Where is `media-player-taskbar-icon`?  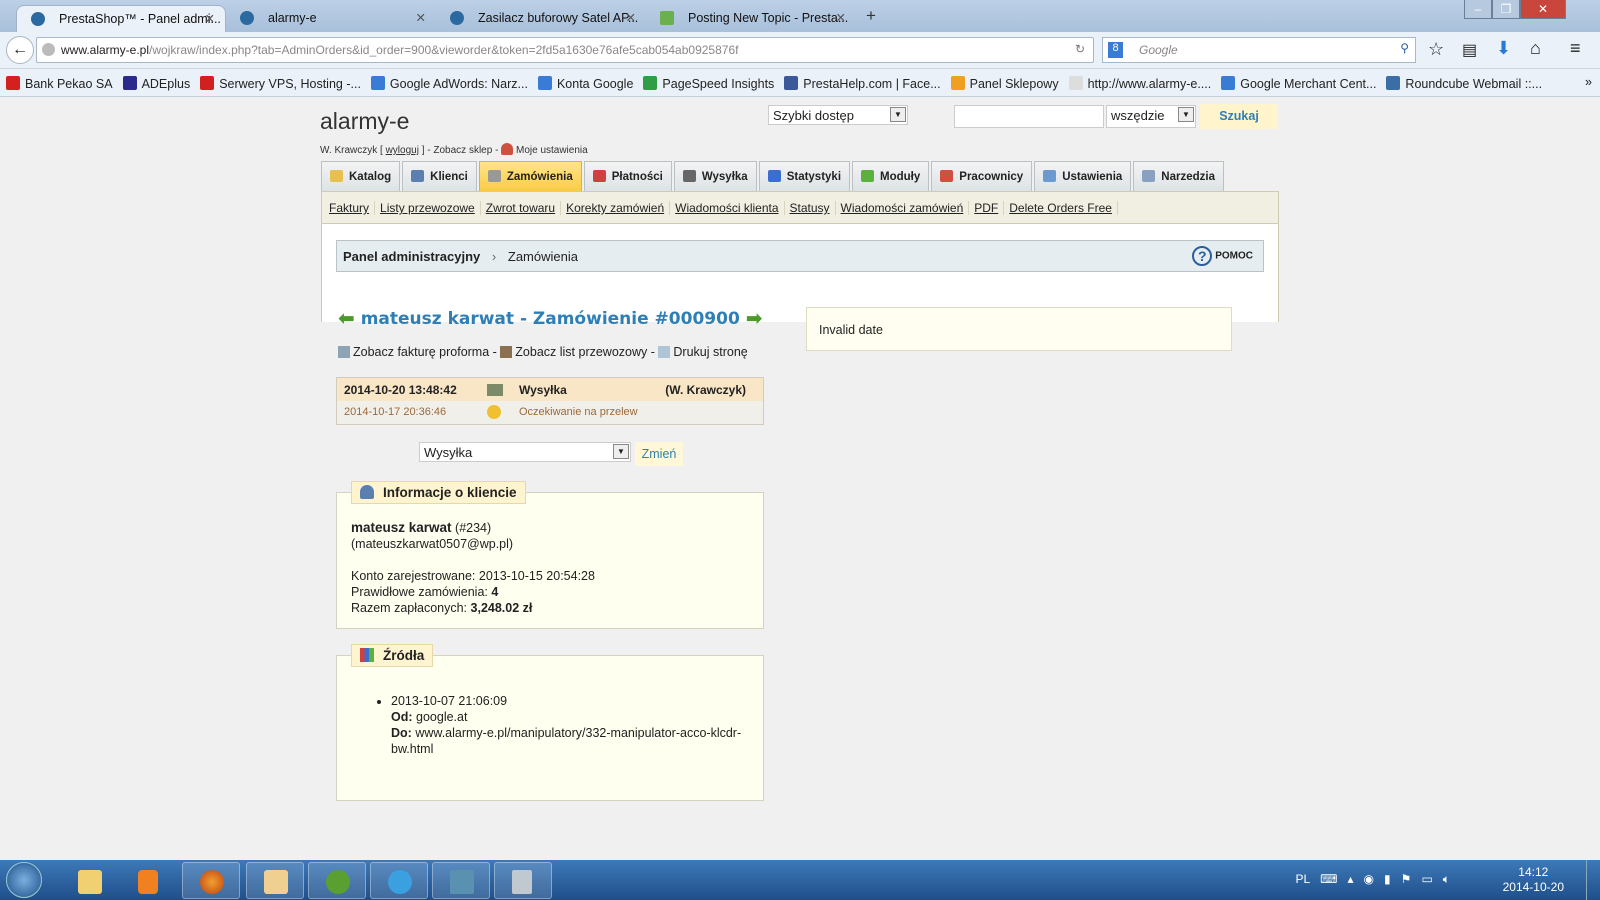 media-player-taskbar-icon is located at coordinates (149, 880).